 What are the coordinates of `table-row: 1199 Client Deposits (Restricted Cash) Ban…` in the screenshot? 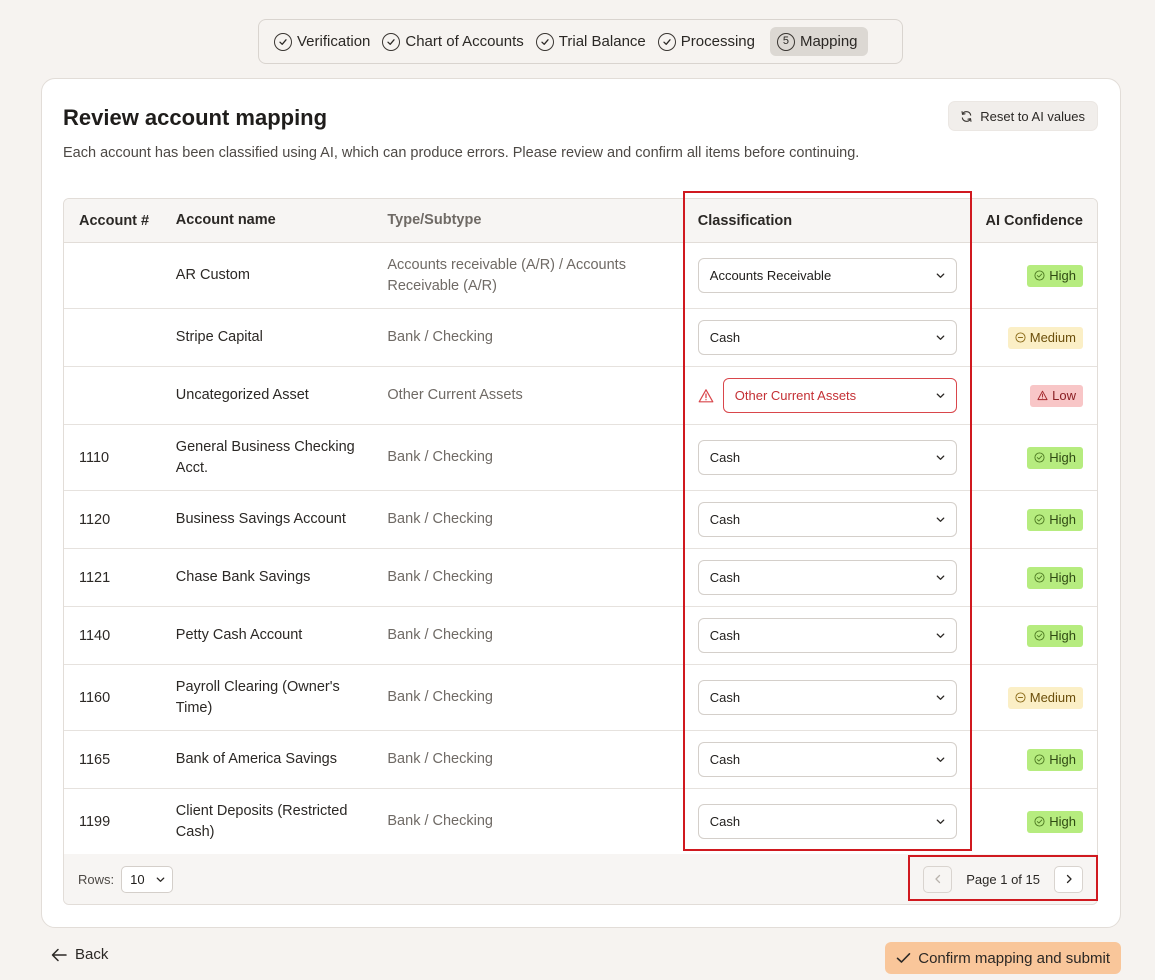 It's located at (580, 822).